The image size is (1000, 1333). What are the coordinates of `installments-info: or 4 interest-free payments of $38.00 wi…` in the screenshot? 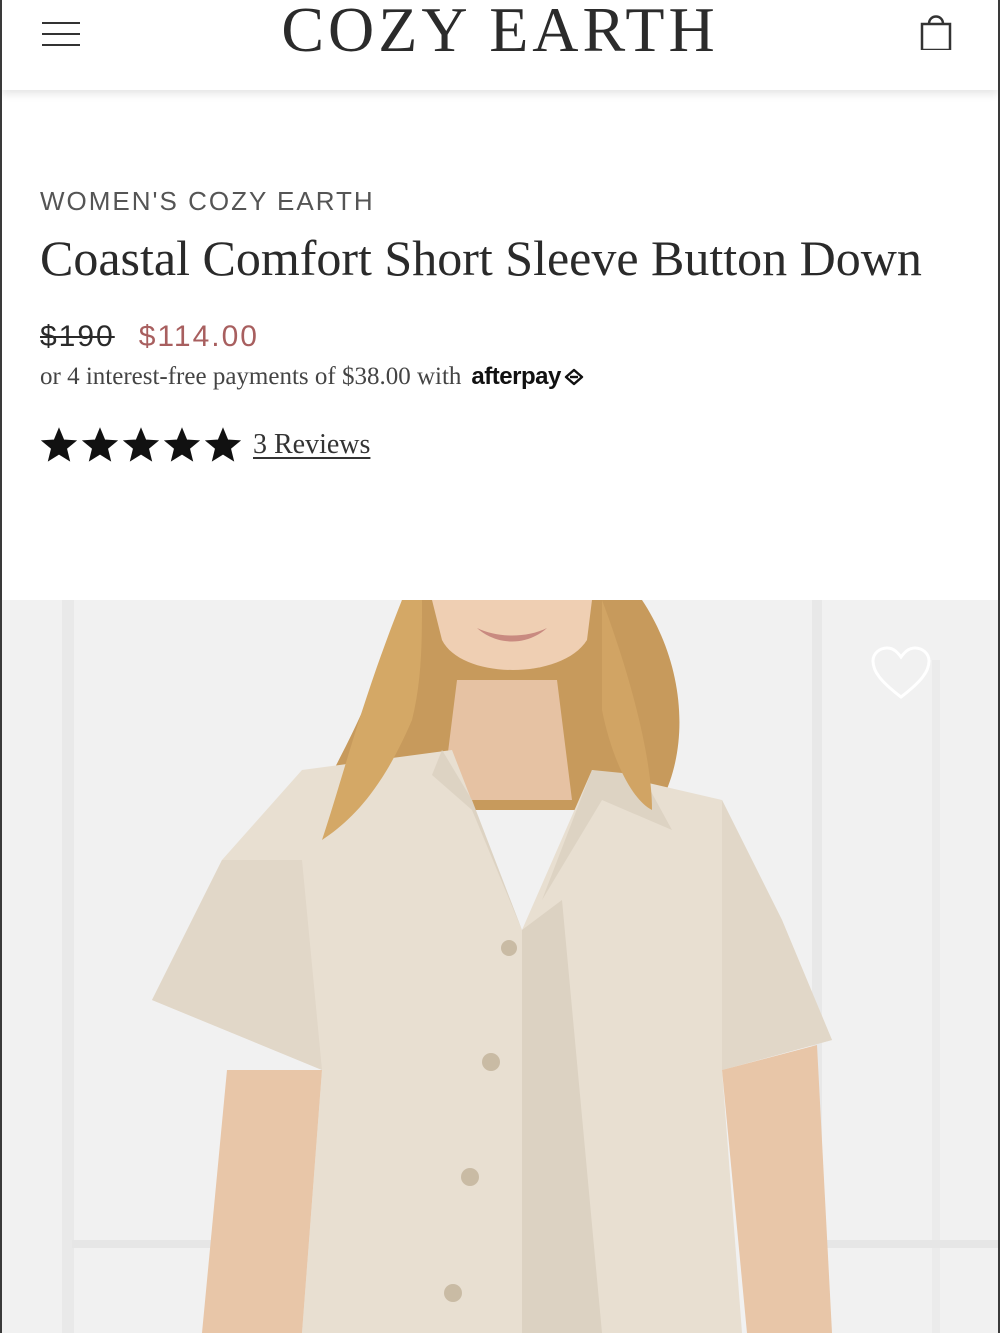 It's located at (500, 376).